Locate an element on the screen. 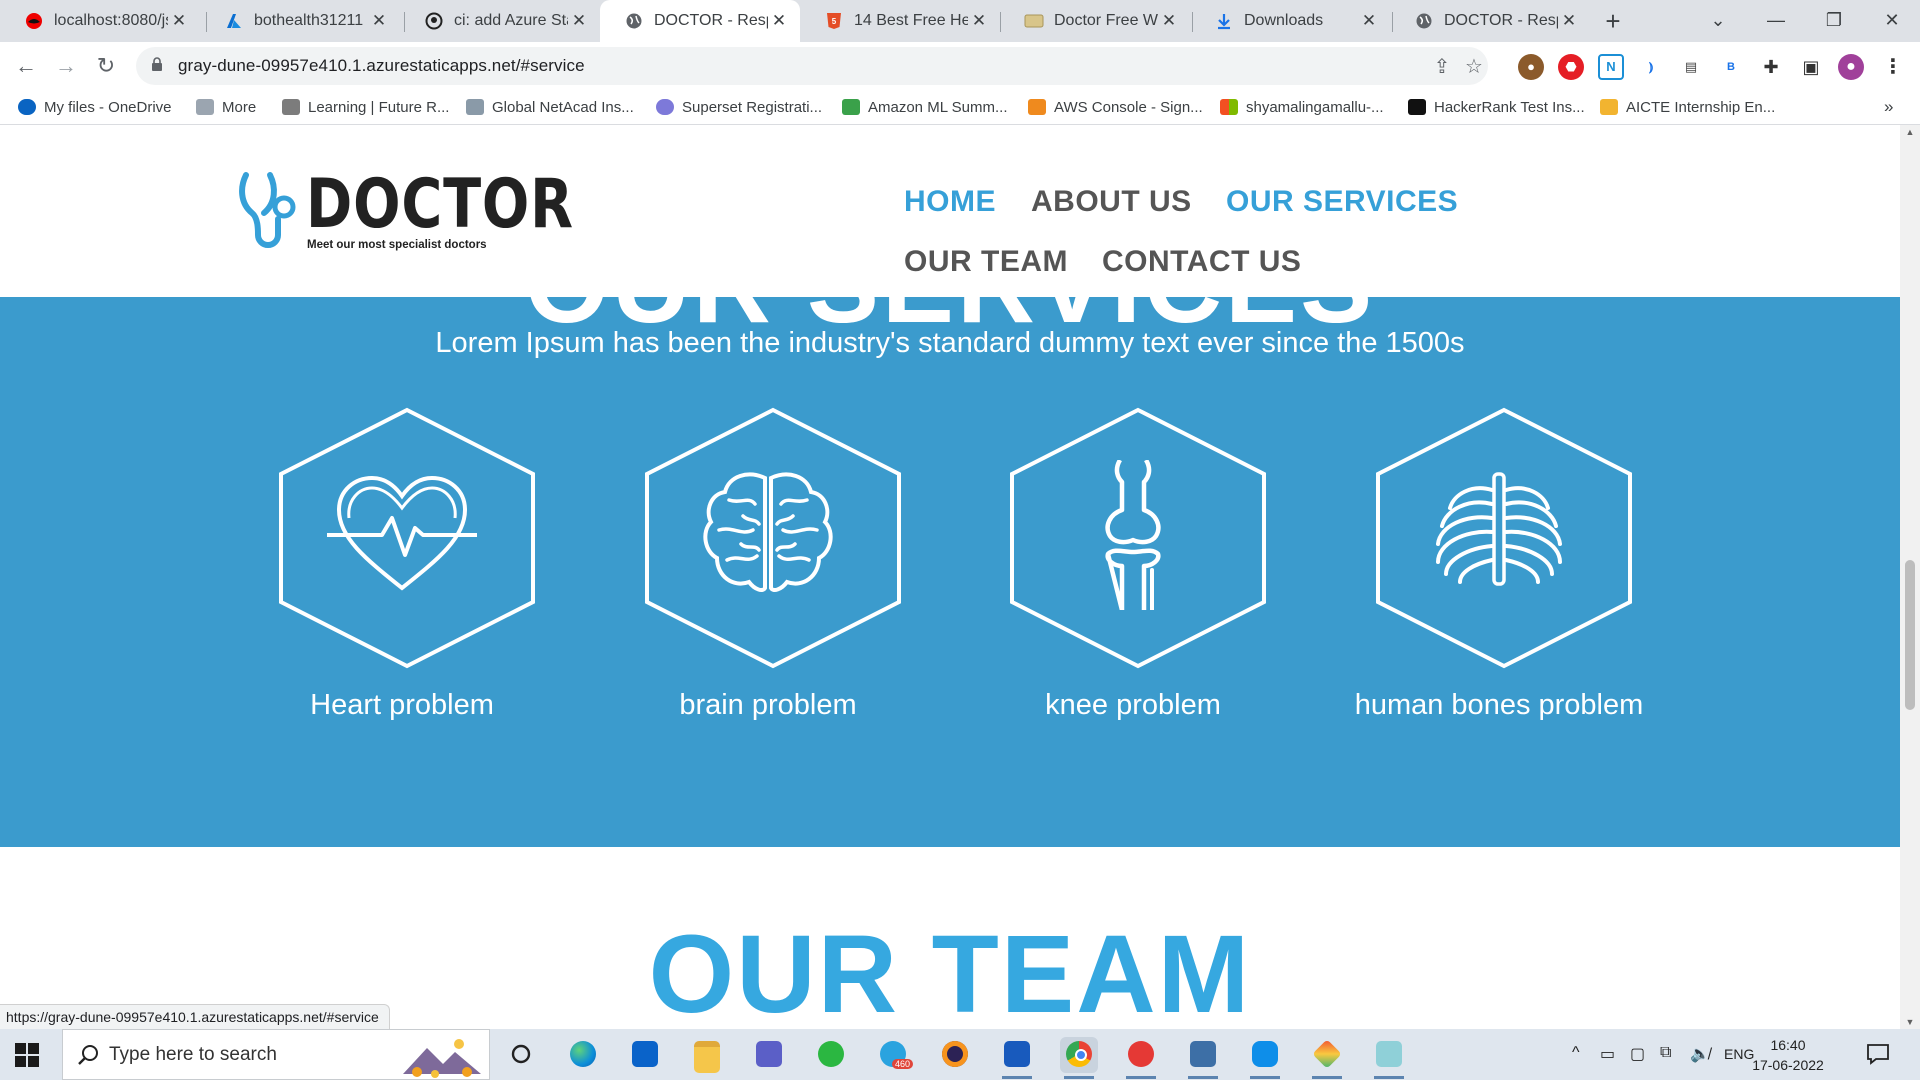  service-card-heart: Heart problem is located at coordinates (402, 577).